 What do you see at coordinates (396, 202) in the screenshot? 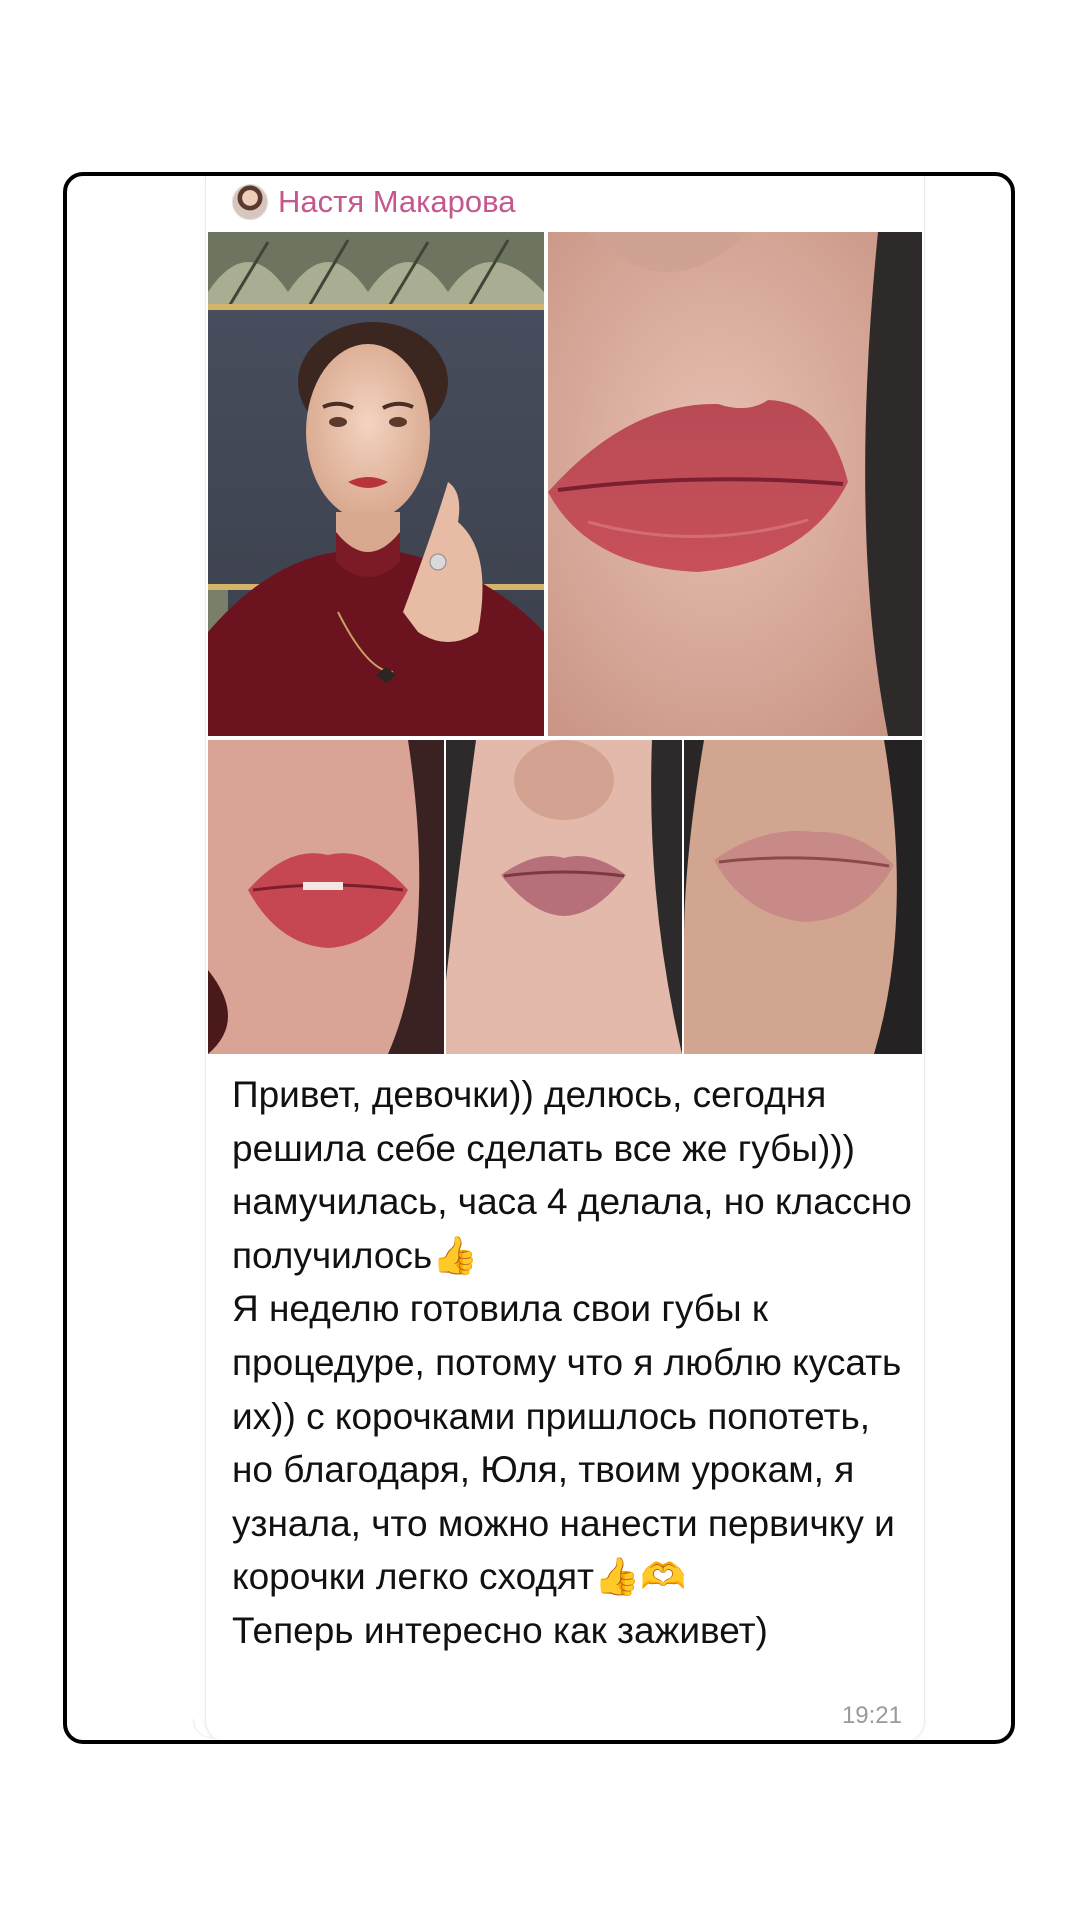
I see `sender-name: Настя Макарова` at bounding box center [396, 202].